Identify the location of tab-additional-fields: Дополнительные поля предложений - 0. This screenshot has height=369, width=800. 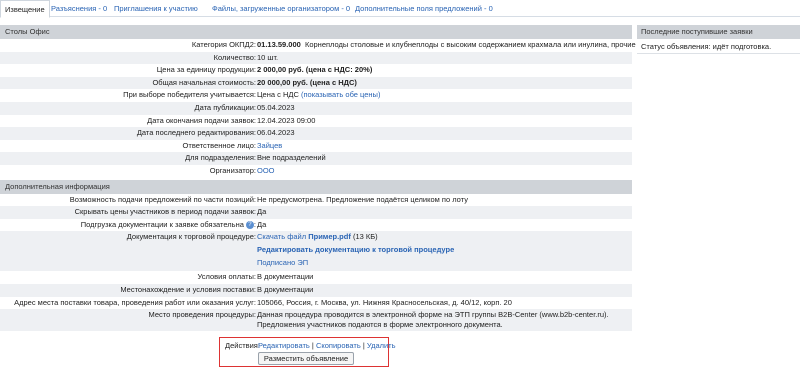
(424, 8).